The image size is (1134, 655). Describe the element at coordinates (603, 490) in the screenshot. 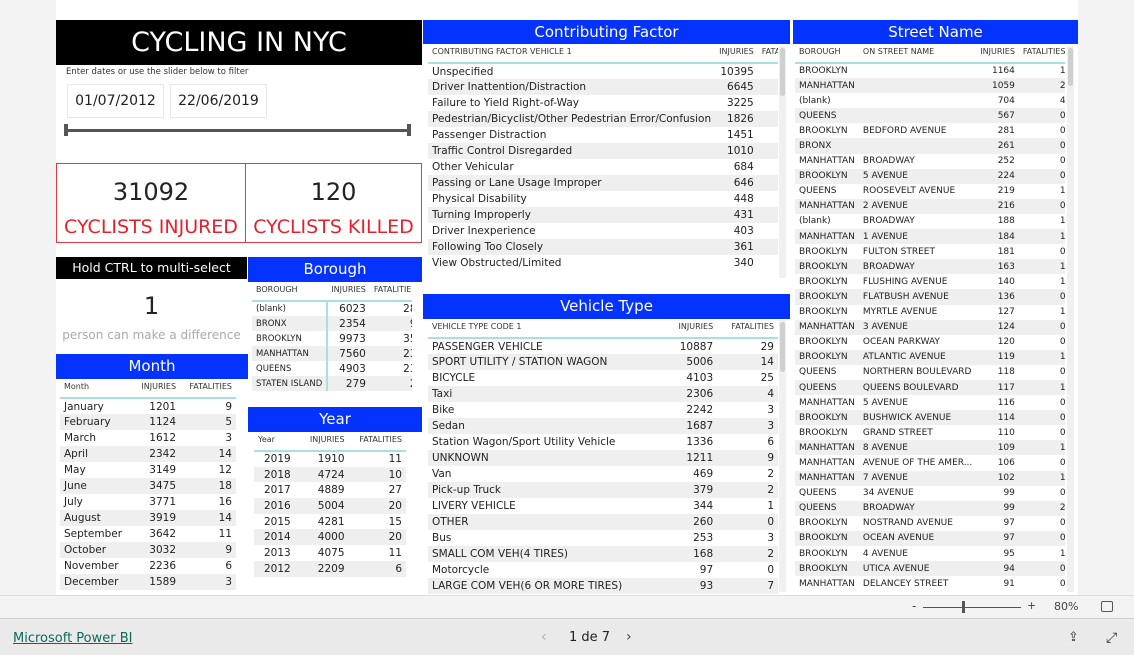

I see `table-row: Pick-up Truck 379 2` at that location.